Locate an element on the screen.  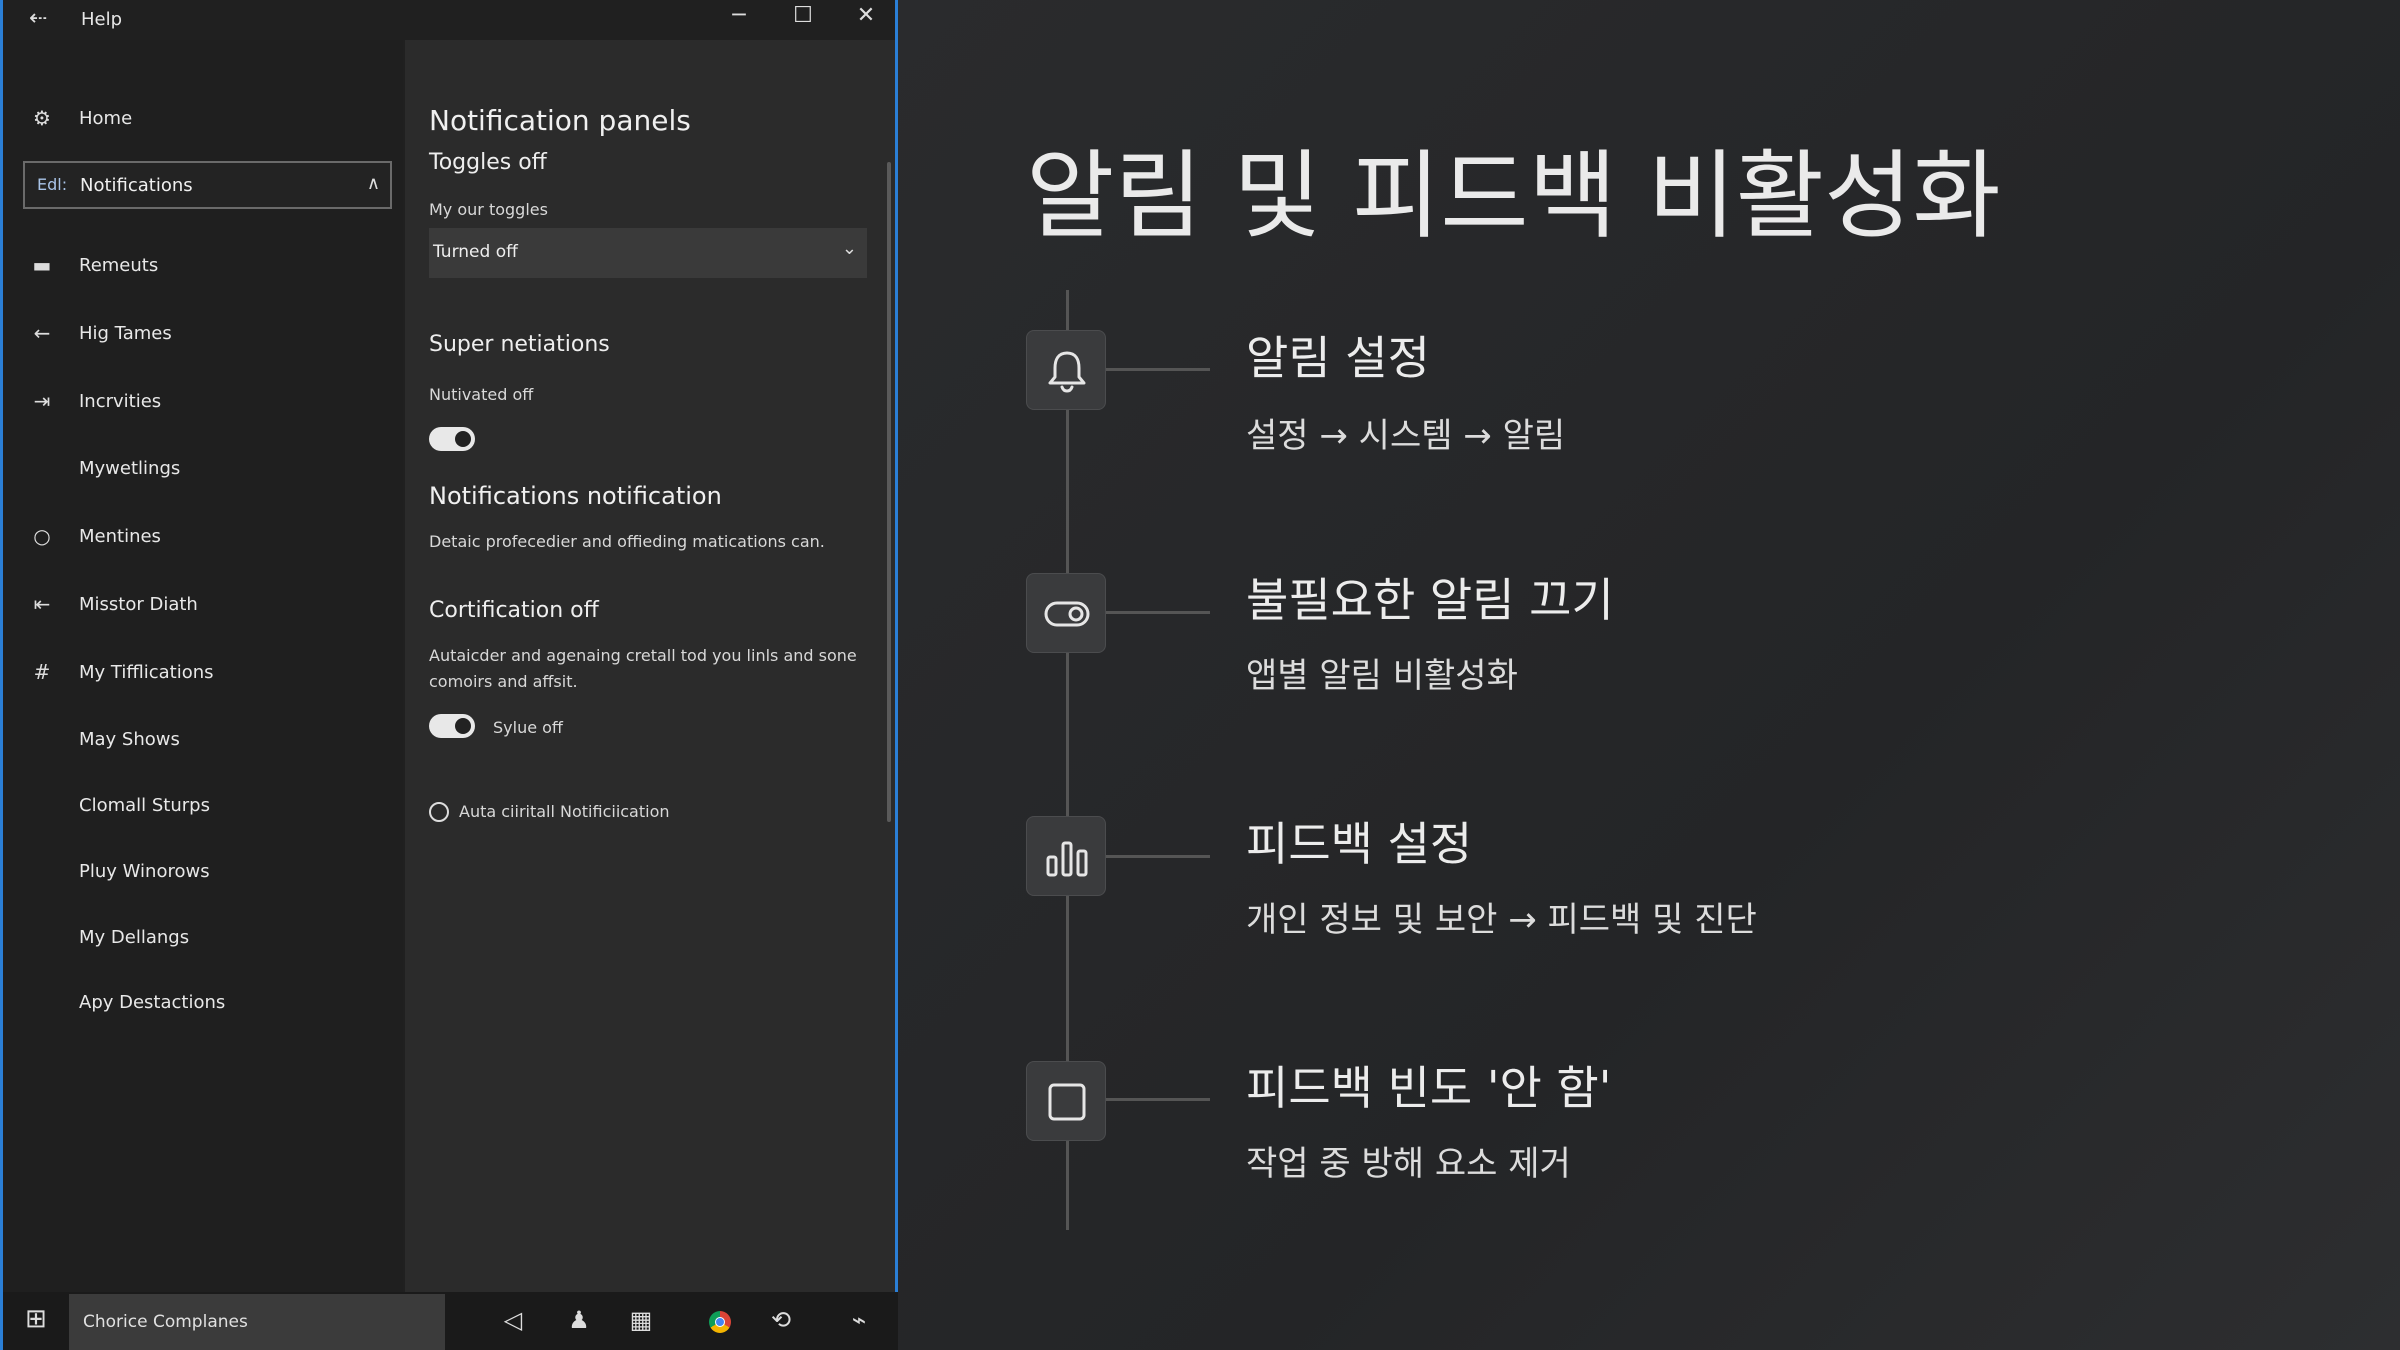
sidebar-item-label: Mentines is located at coordinates (120, 536).